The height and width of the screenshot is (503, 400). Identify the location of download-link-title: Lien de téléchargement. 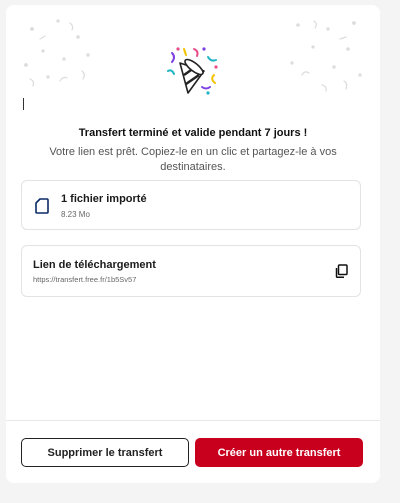
(94, 265).